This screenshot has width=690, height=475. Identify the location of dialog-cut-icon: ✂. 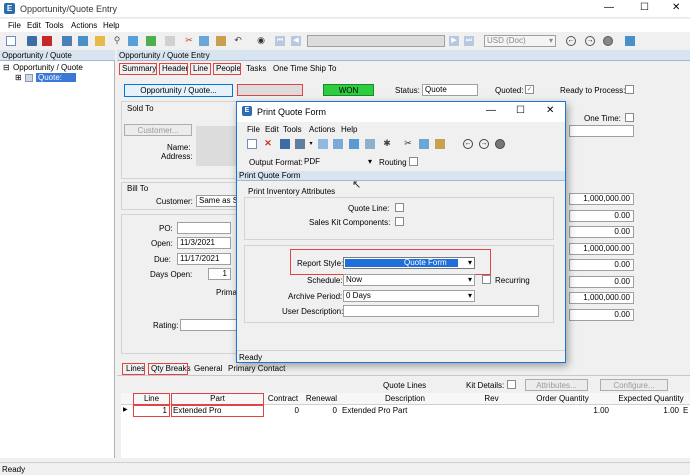
(408, 143).